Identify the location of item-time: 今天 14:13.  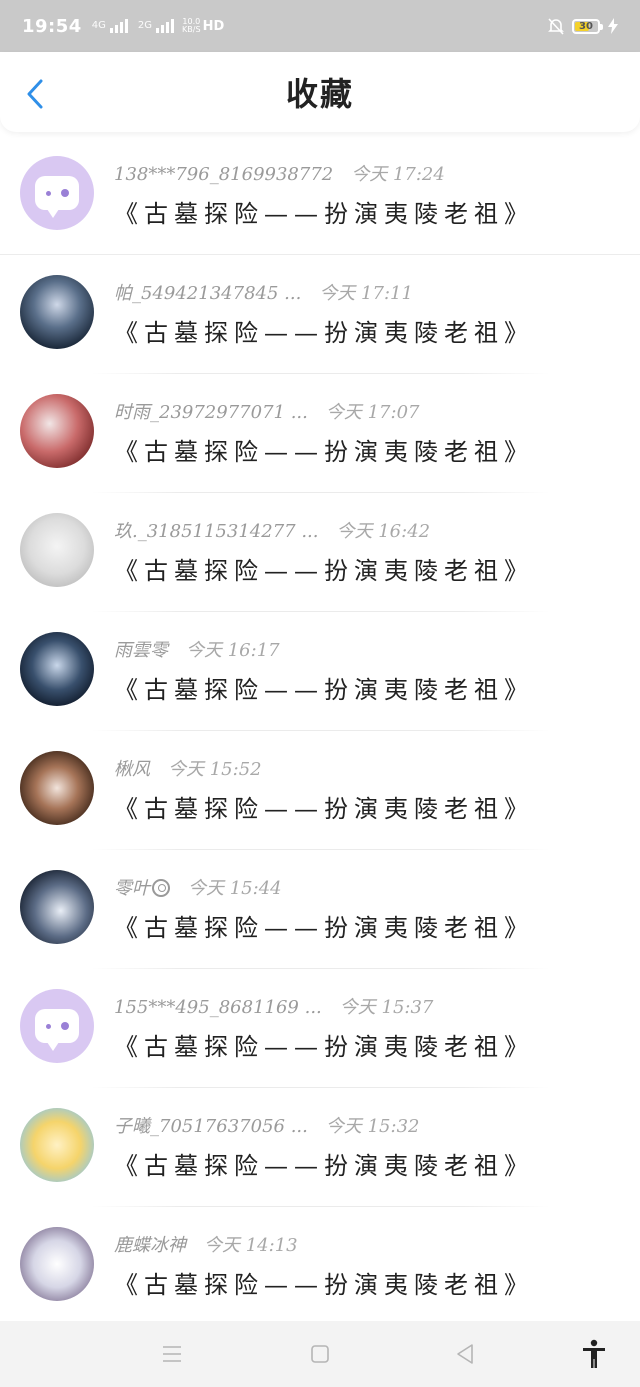
(251, 1245).